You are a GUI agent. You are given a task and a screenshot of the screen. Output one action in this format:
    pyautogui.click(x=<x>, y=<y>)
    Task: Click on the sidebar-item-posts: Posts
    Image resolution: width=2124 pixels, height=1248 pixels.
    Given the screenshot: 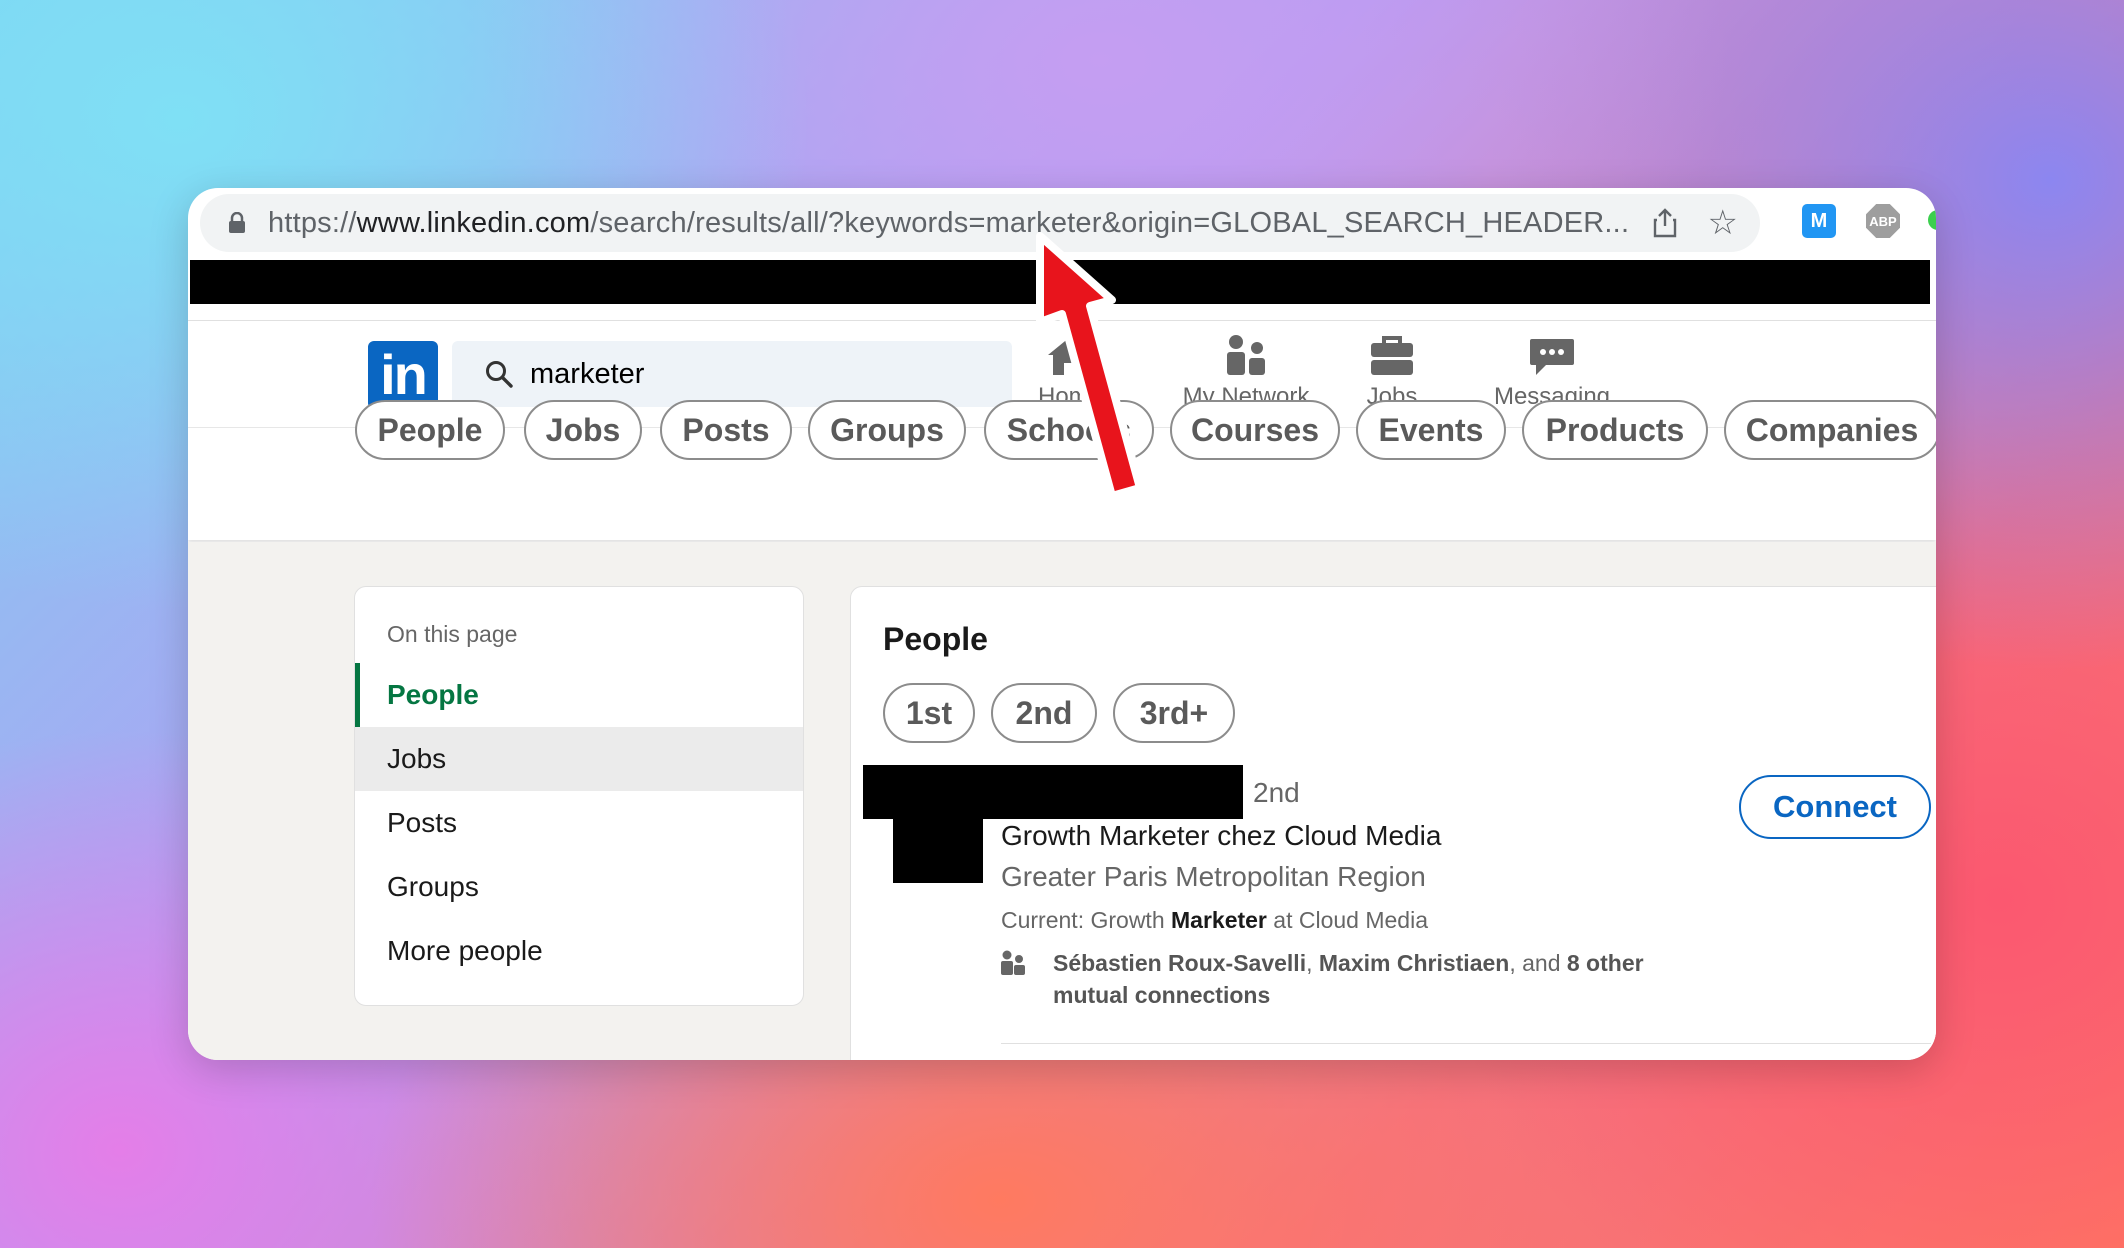 What is the action you would take?
    pyautogui.click(x=579, y=823)
    